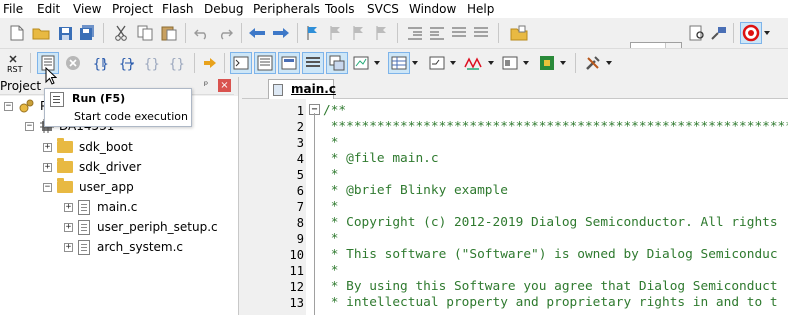 Image resolution: width=788 pixels, height=315 pixels. What do you see at coordinates (697, 33) in the screenshot?
I see `incremental-find-icon` at bounding box center [697, 33].